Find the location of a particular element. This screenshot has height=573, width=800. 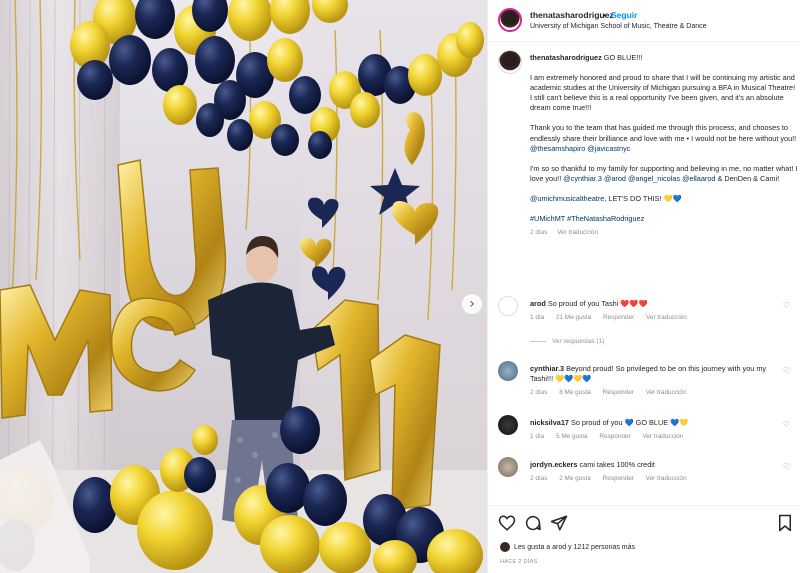

post-timestamp: HACE 2 DÍAS is located at coordinates (519, 562).